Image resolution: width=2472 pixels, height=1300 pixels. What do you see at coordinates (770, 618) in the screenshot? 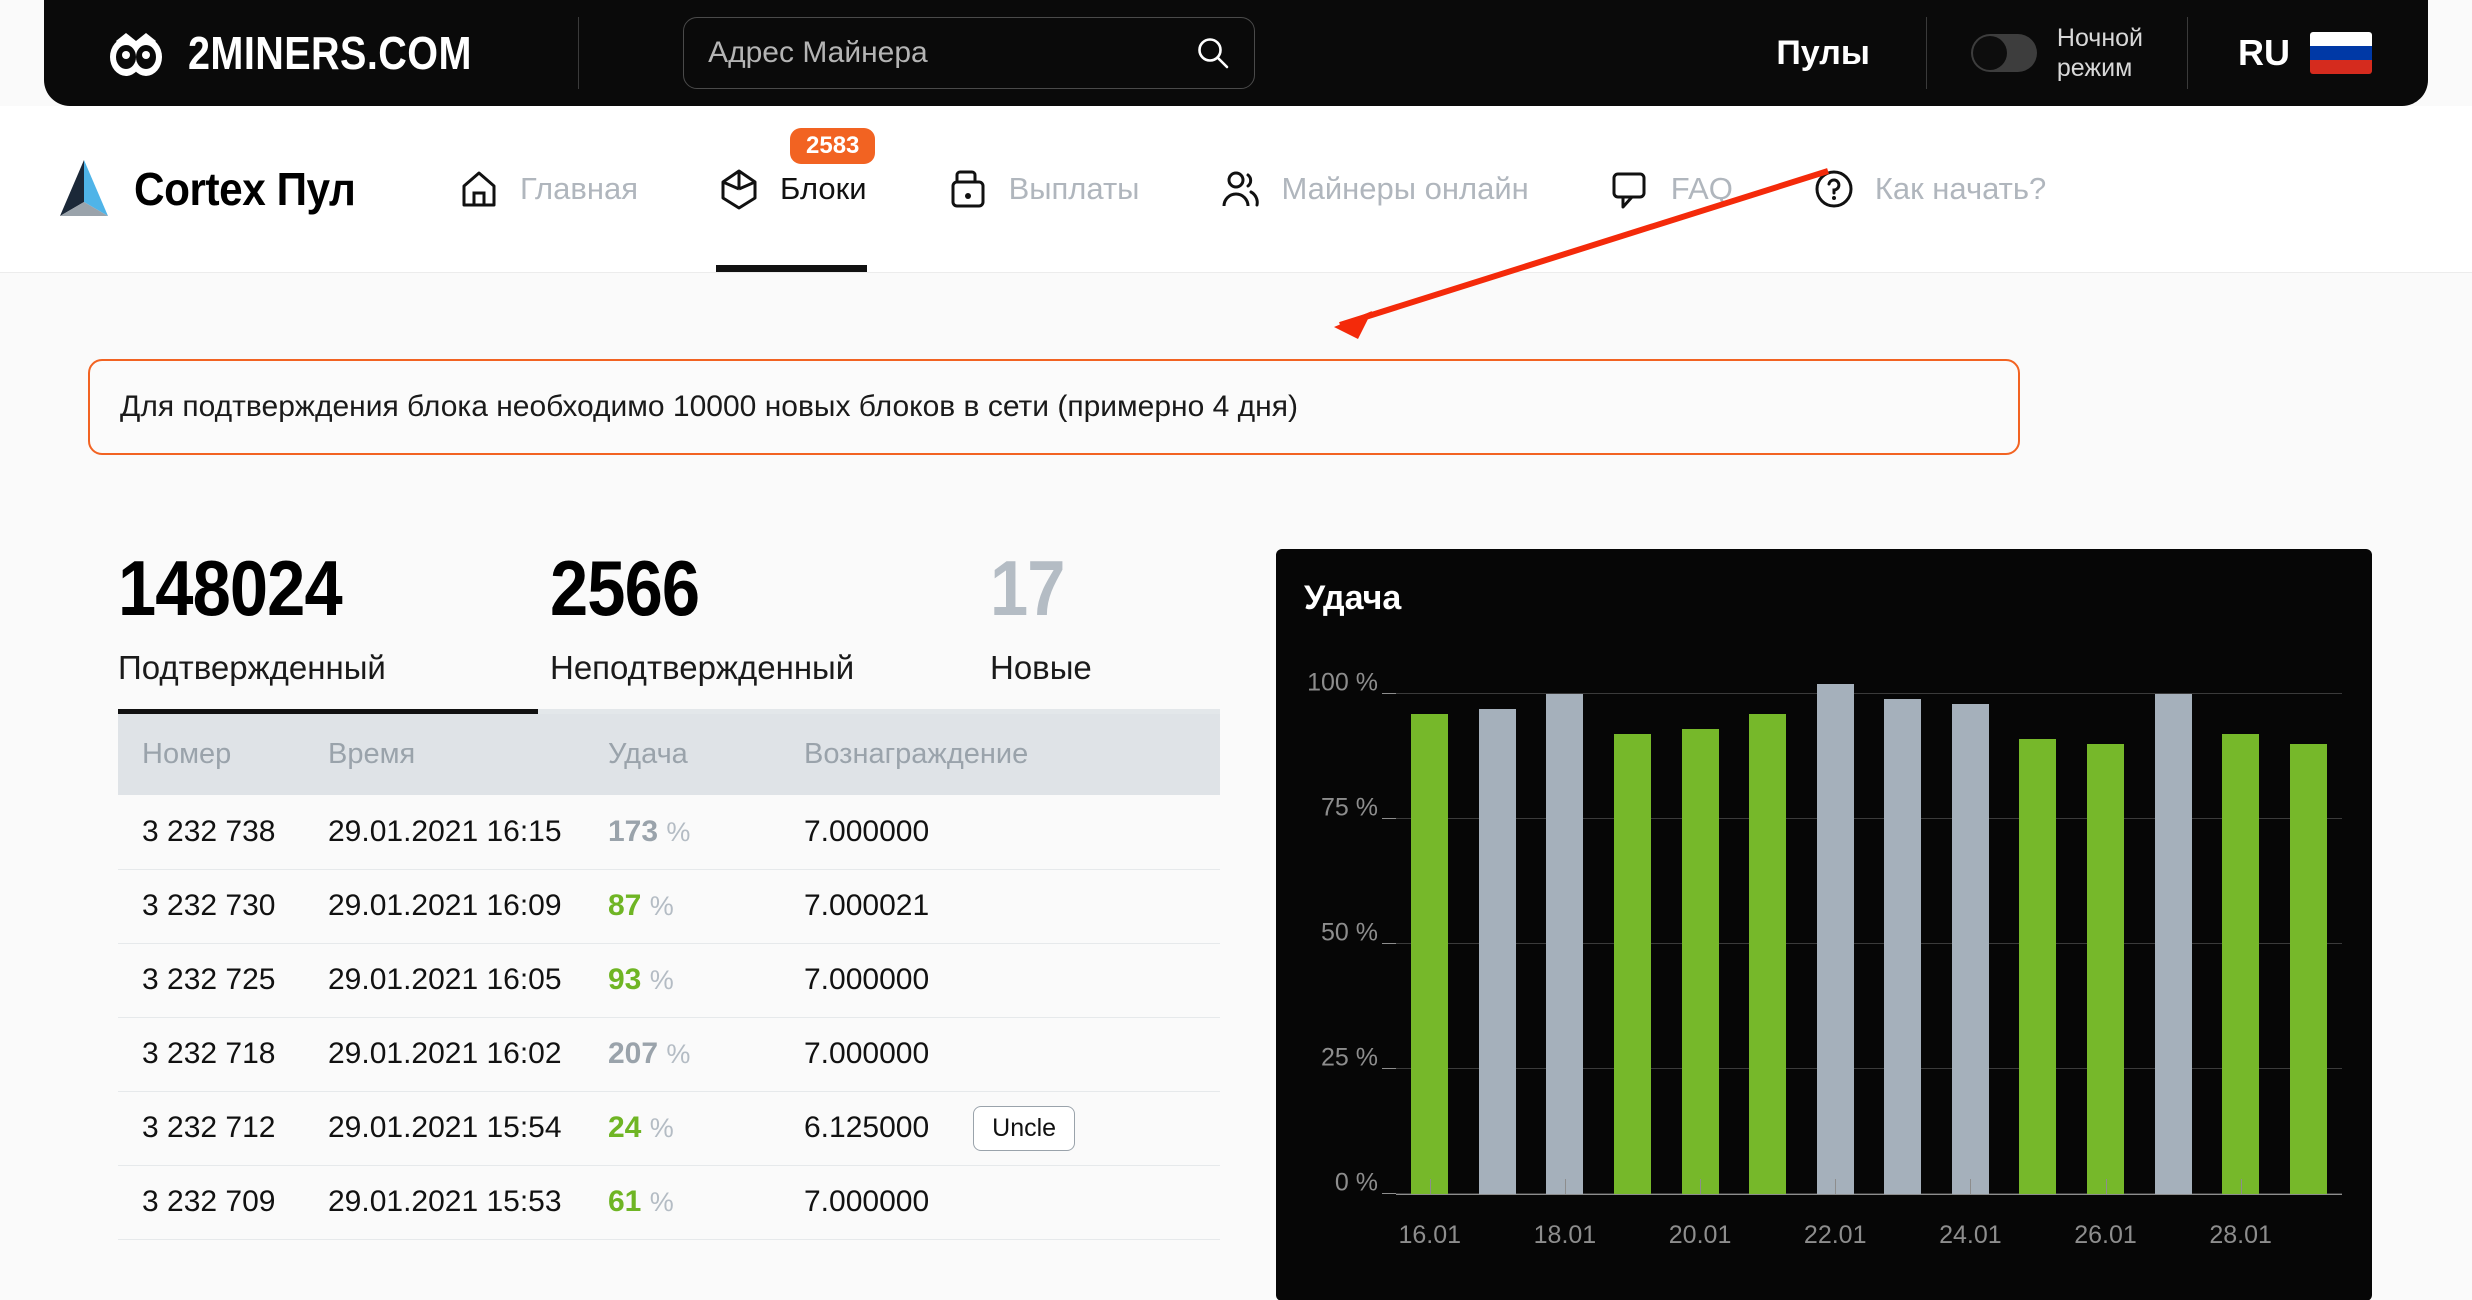
I see `stat-unconfirmed: 2566 Неподтвержденный` at bounding box center [770, 618].